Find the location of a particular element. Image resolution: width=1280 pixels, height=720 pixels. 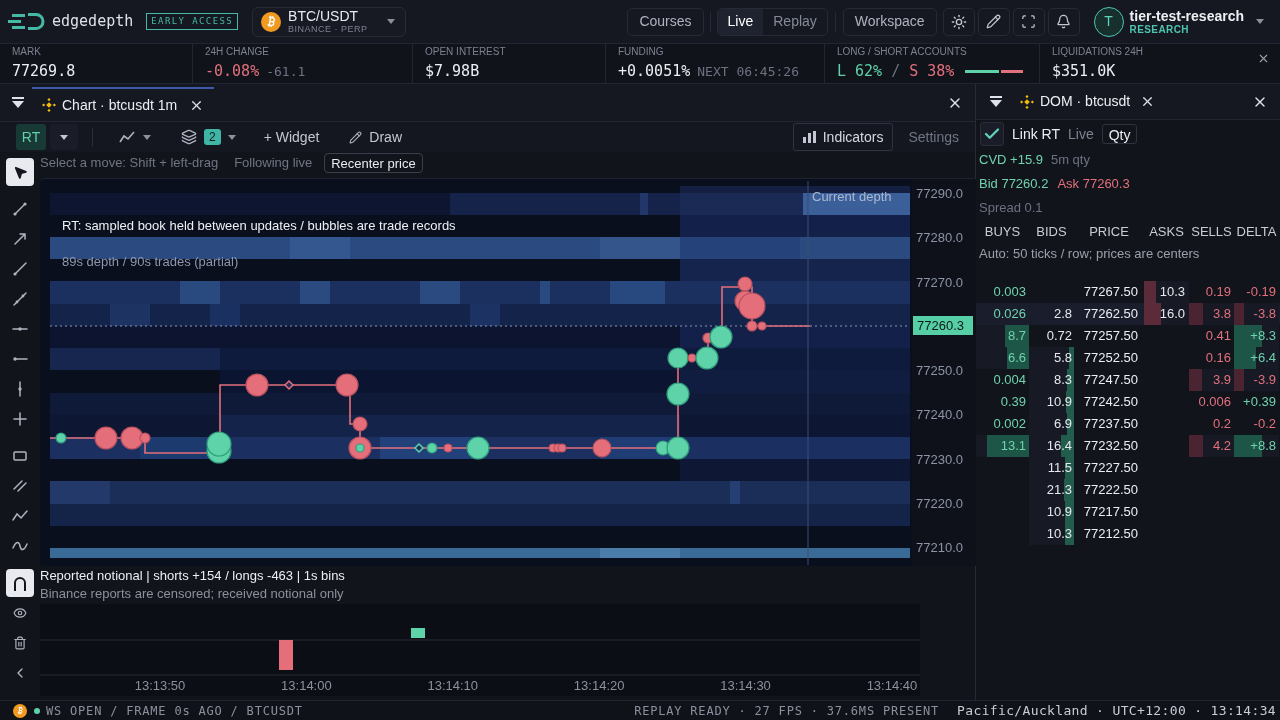

price-level: 77232.50 is located at coordinates (1110, 446).